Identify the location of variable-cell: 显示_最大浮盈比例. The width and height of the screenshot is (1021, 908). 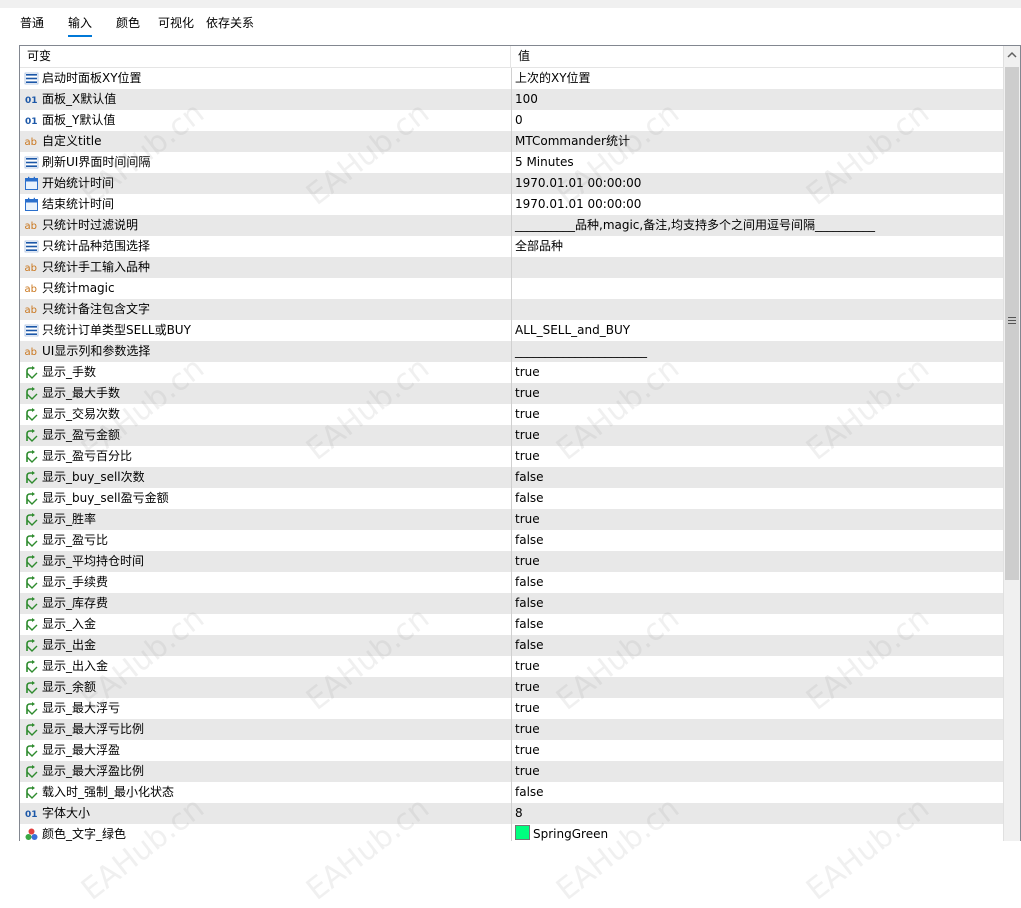
(265, 771).